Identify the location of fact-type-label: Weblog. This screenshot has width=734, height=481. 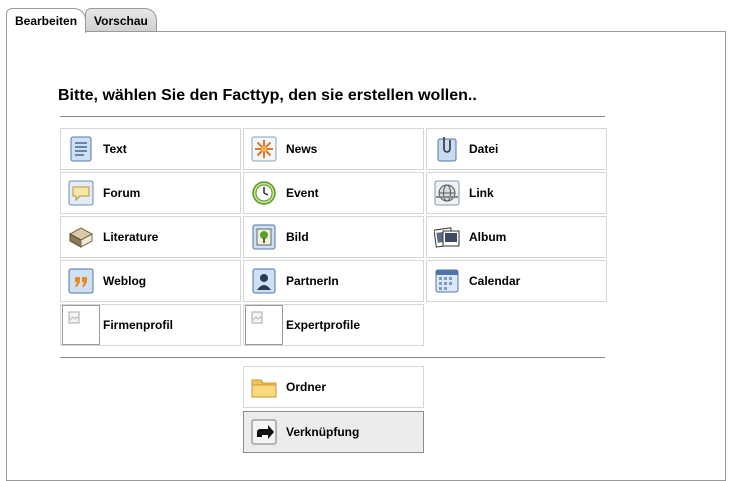
(125, 281).